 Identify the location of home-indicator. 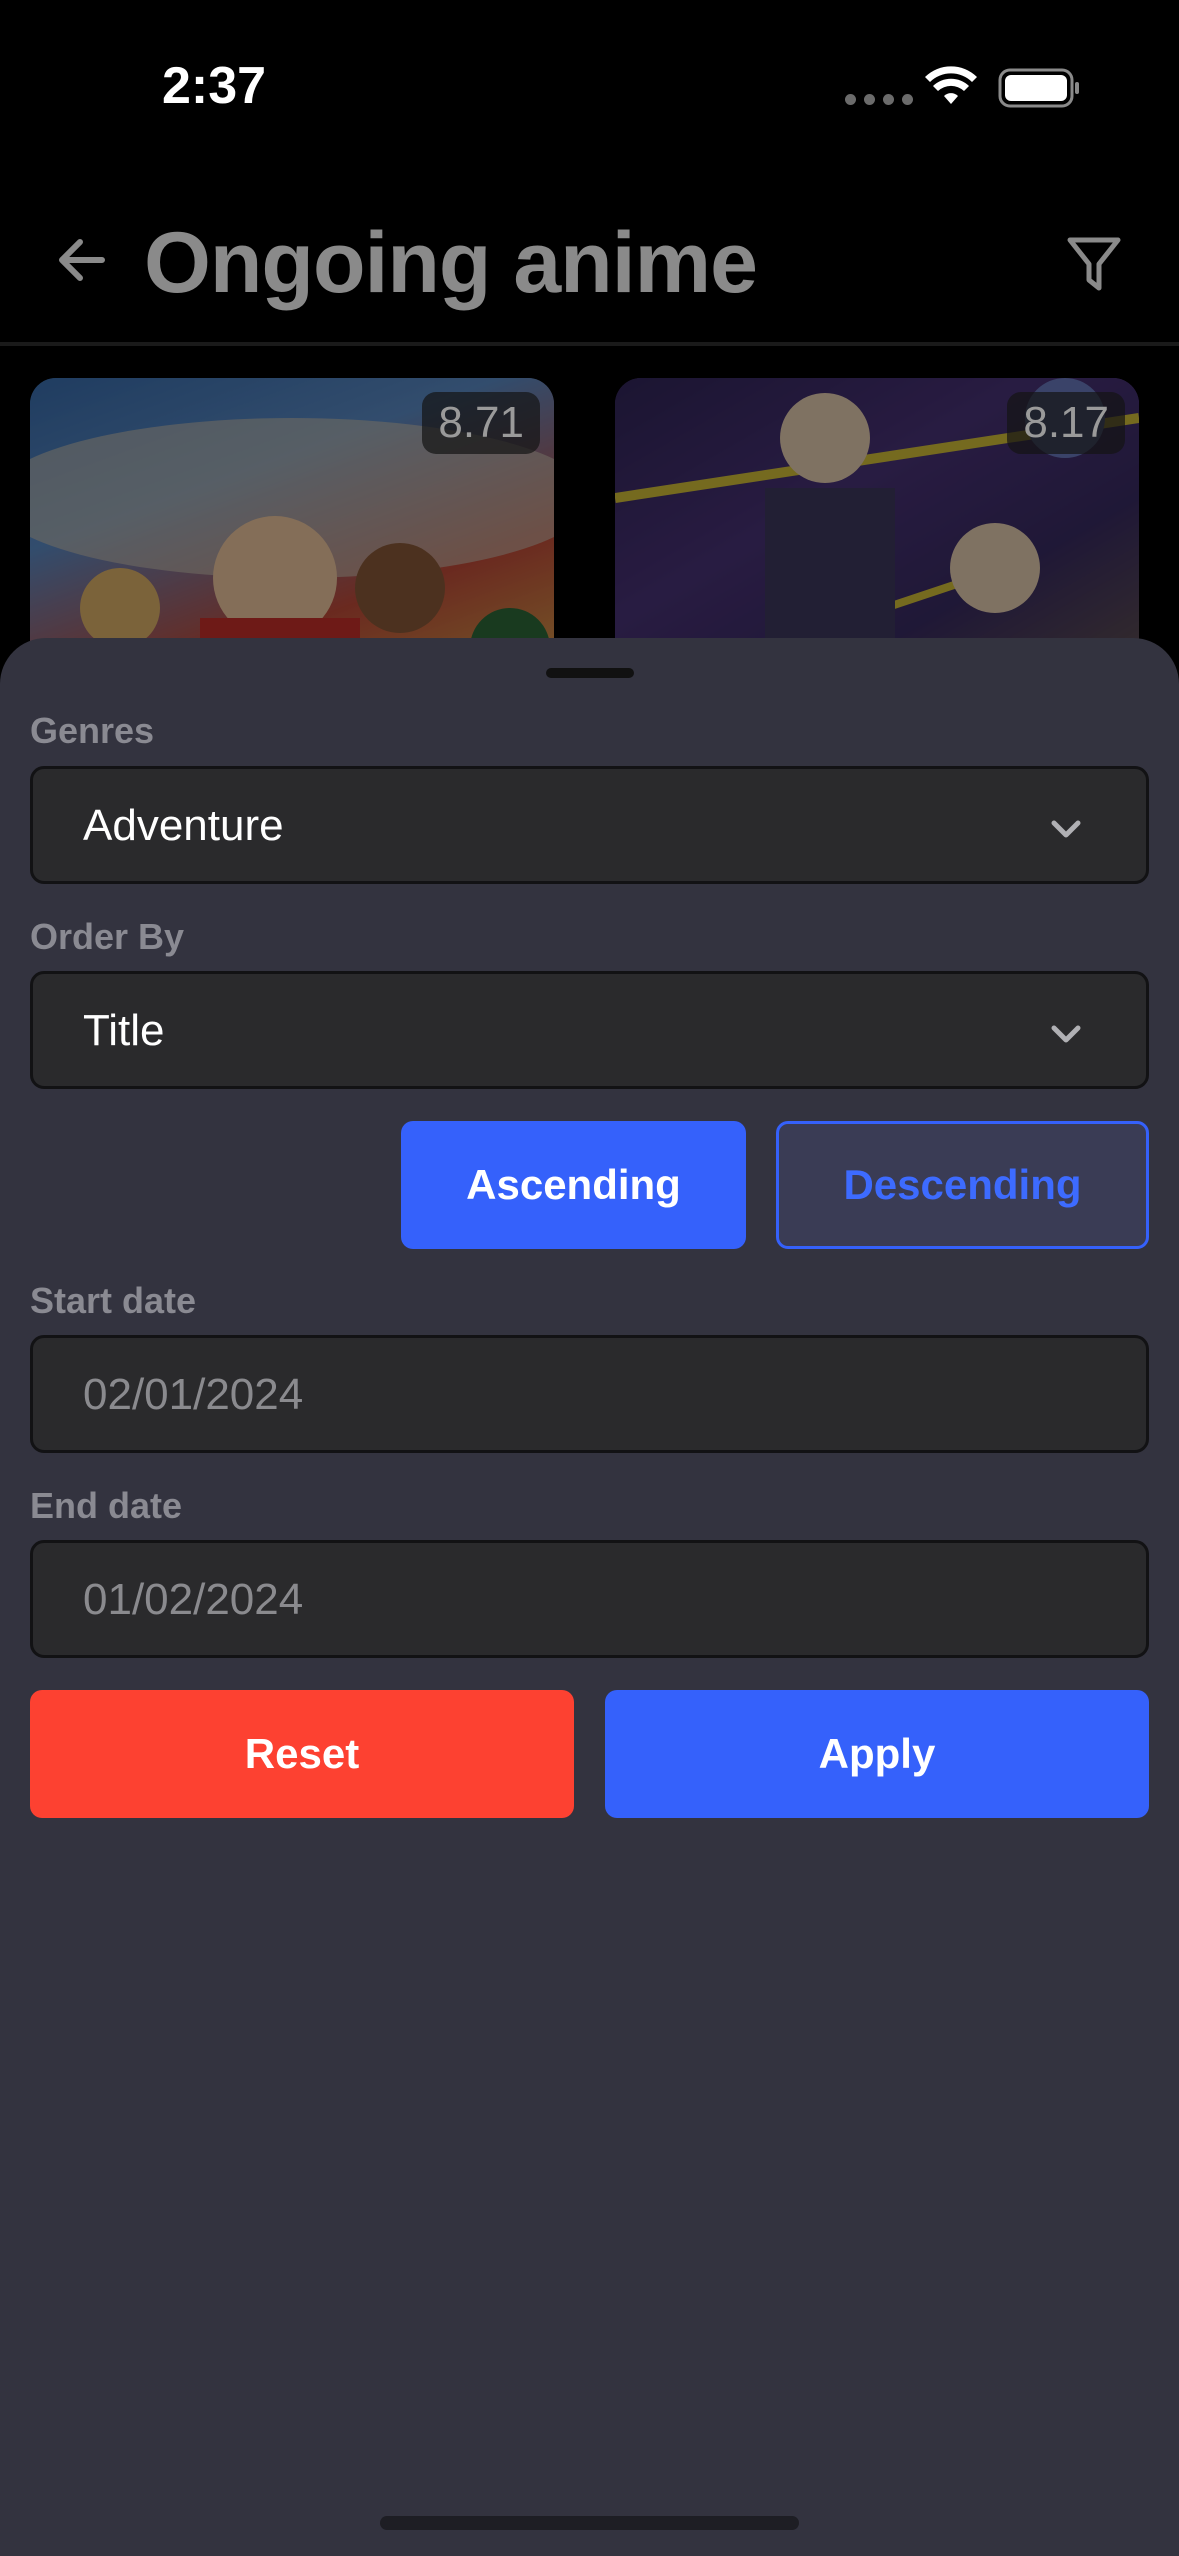
(589, 2523).